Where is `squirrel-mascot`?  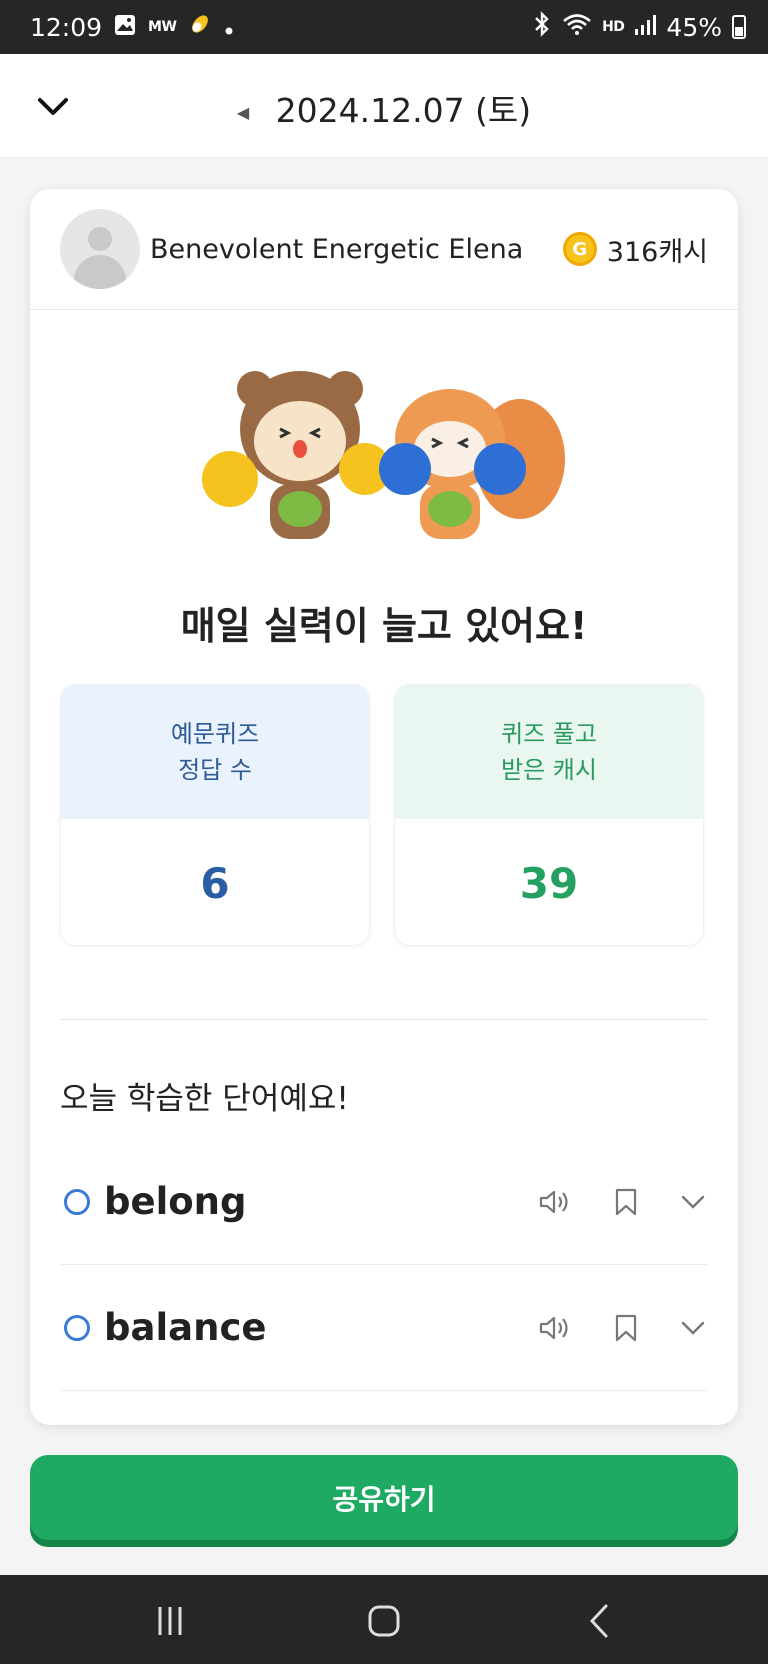
squirrel-mascot is located at coordinates (472, 464).